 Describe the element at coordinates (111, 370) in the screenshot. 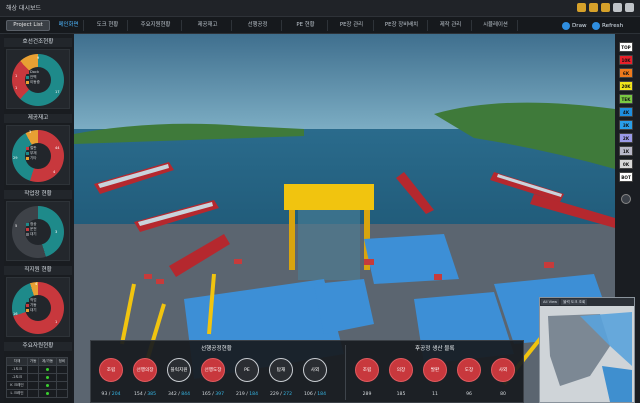

I see `process-circle-assembly: 조립` at that location.